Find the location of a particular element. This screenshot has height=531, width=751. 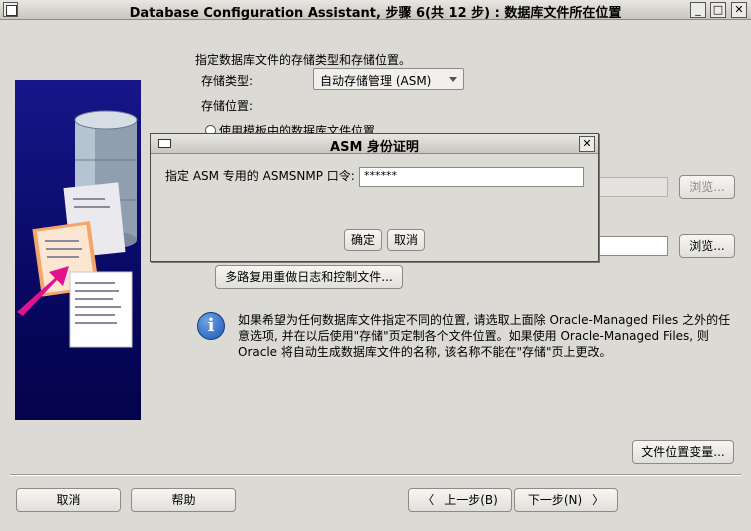

chevron-right-icon: 〉 is located at coordinates (598, 500).